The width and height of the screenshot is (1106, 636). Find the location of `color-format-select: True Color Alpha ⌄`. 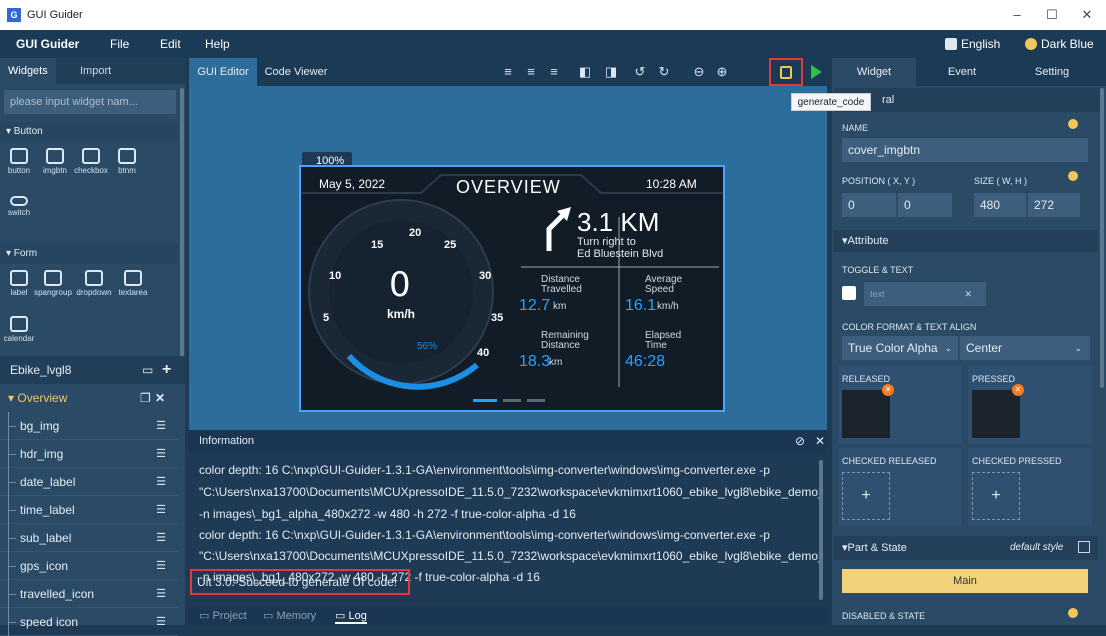

color-format-select: True Color Alpha ⌄ is located at coordinates (900, 348).